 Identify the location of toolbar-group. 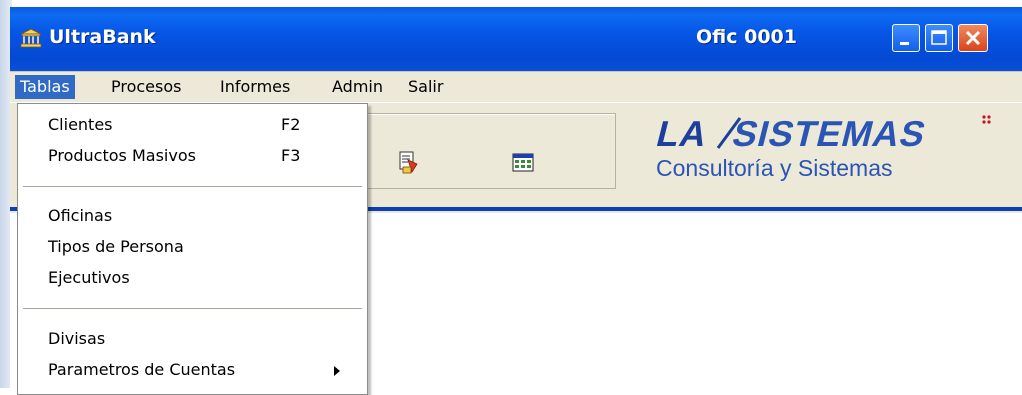
(483, 151).